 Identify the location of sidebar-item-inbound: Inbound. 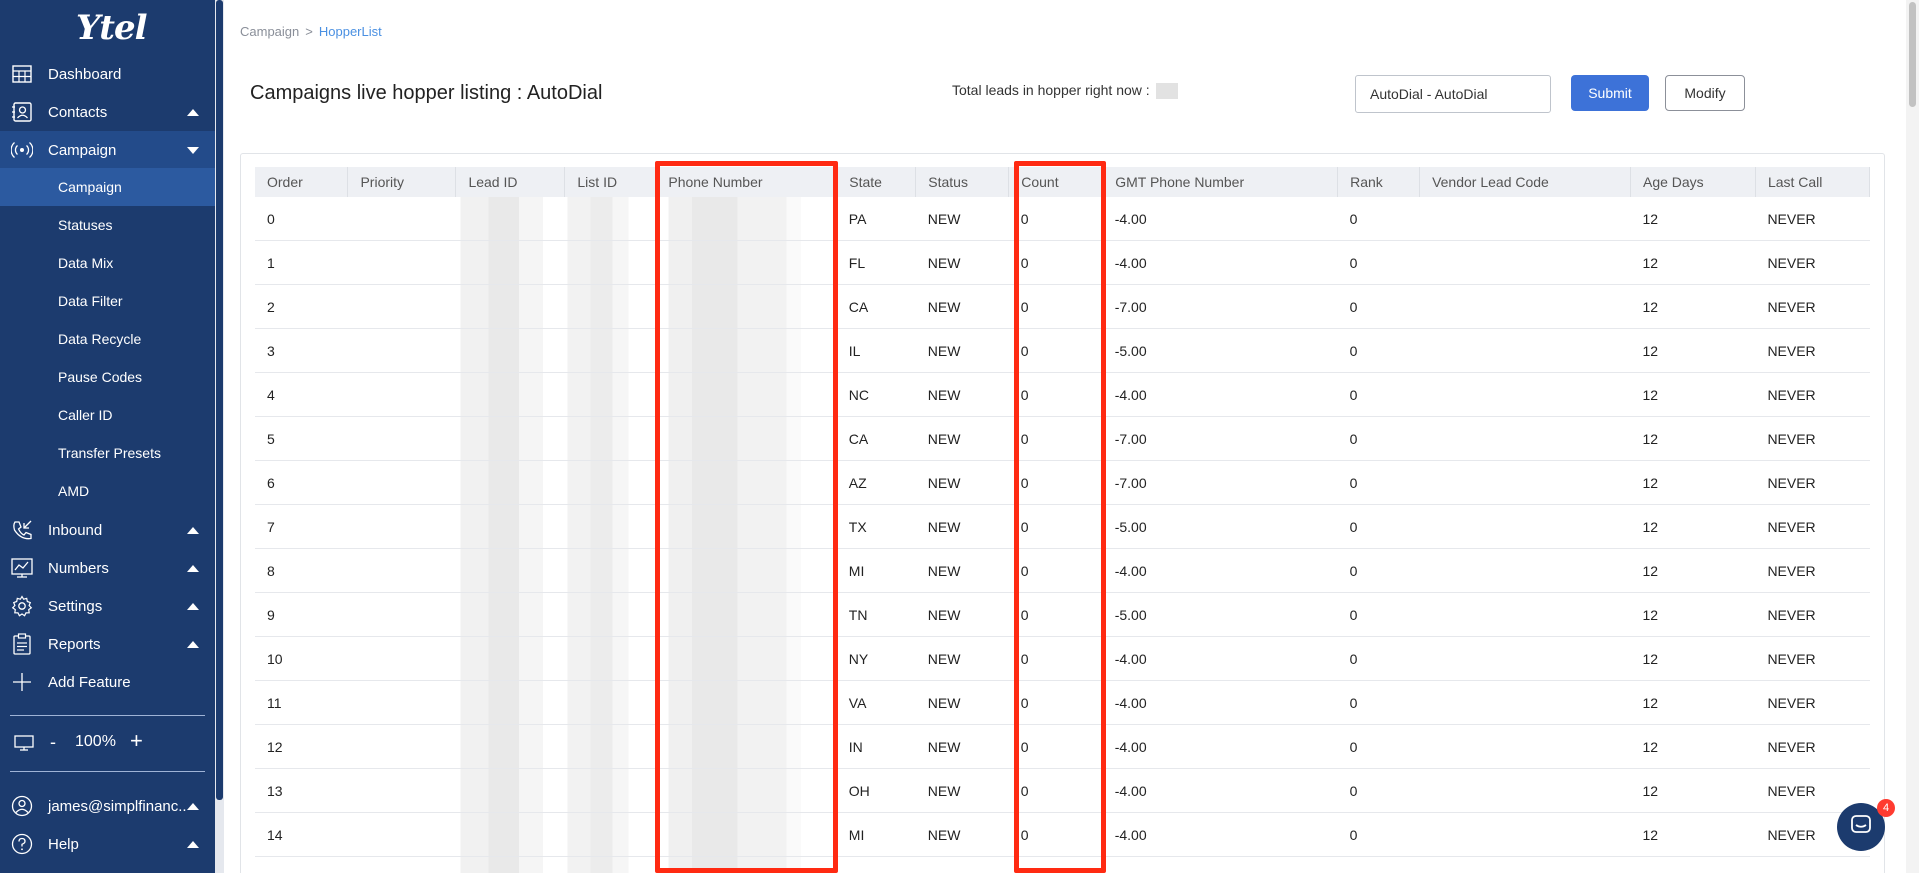
(107, 530).